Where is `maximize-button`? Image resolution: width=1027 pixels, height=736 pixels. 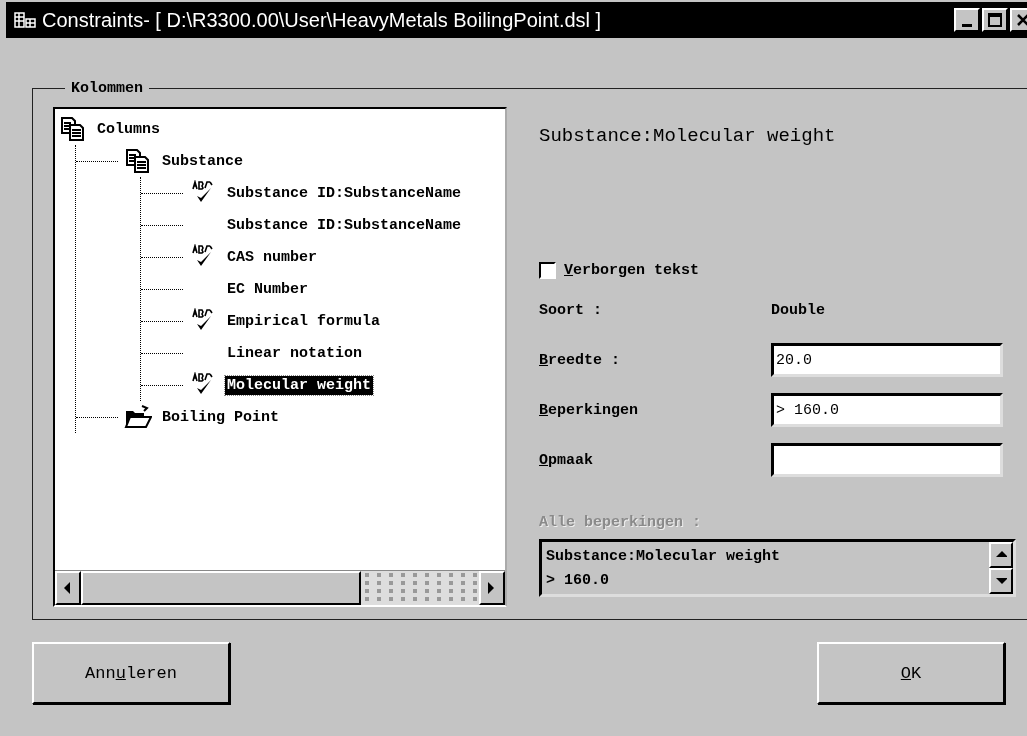
maximize-button is located at coordinates (995, 20).